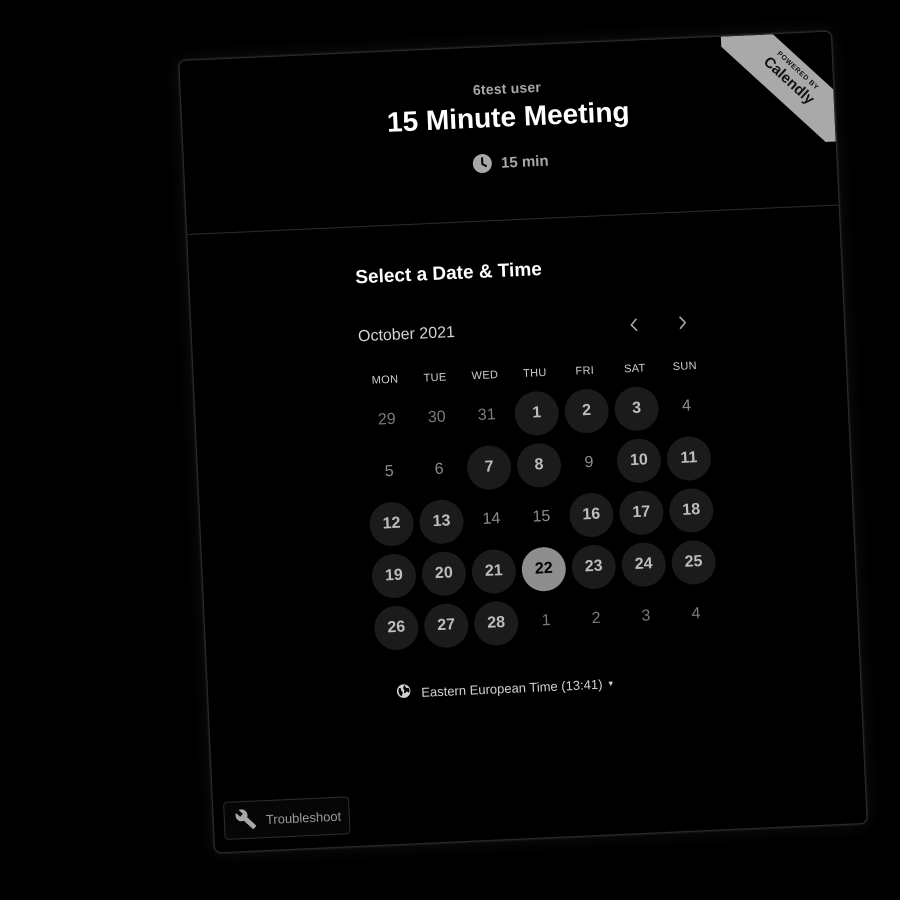  What do you see at coordinates (534, 373) in the screenshot?
I see `weekday-label: THU` at bounding box center [534, 373].